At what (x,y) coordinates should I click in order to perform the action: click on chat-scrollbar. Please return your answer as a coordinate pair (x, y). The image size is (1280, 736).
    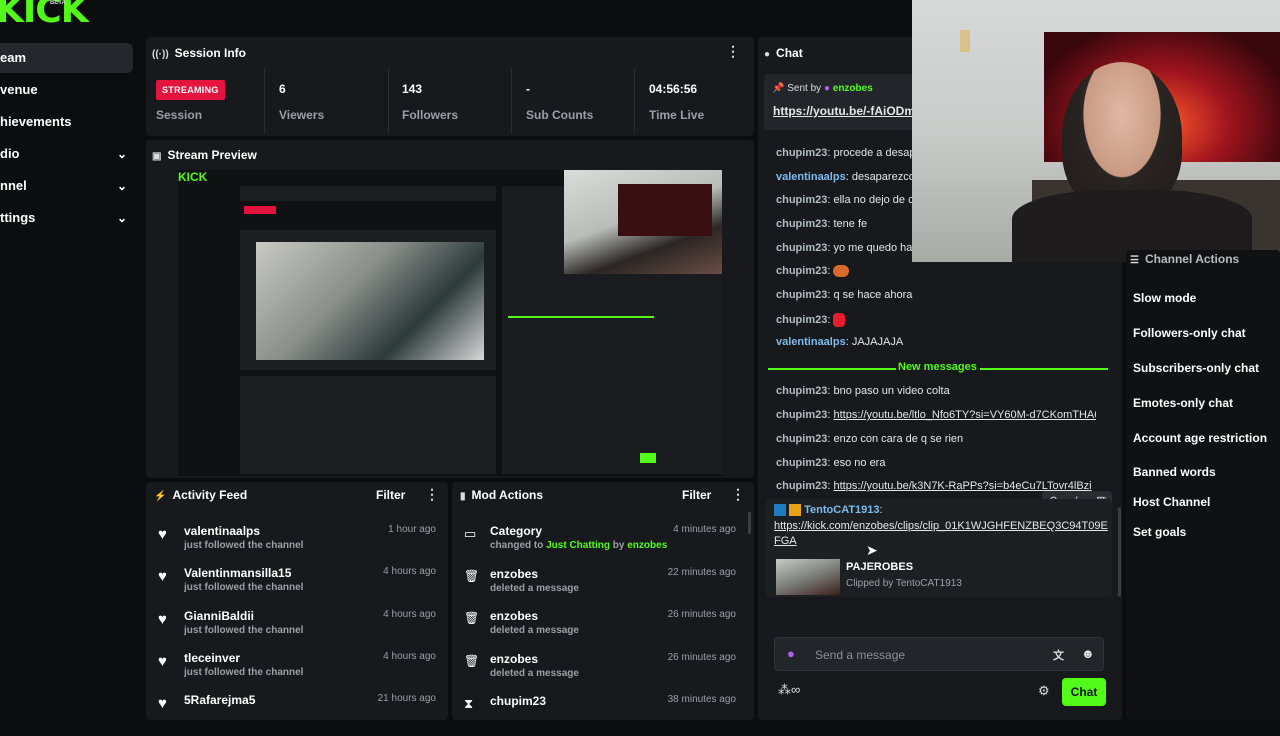
    Looking at the image, I should click on (1119, 552).